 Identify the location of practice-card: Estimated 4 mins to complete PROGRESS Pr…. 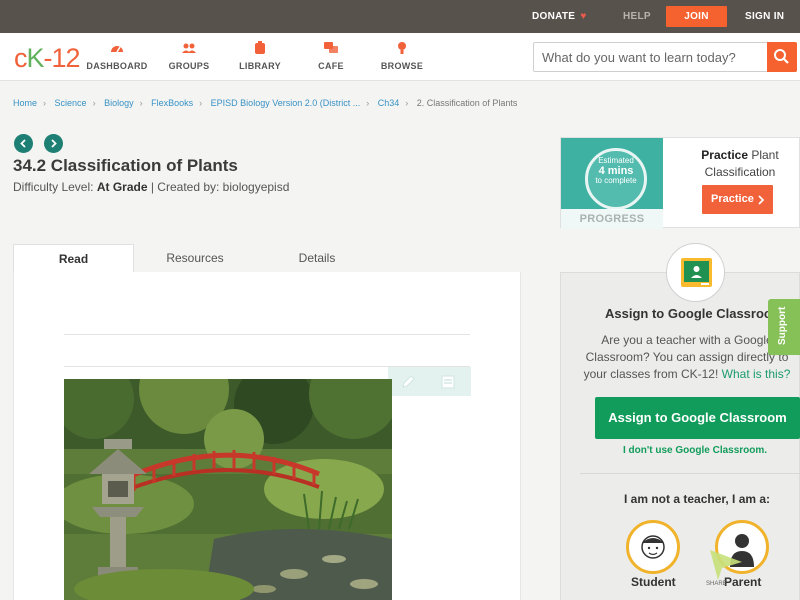
(680, 183).